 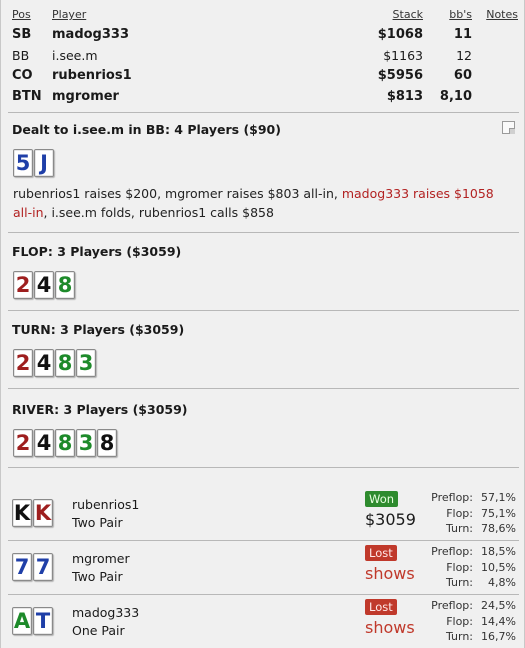 I want to click on player-position: CO, so click(x=22, y=75).